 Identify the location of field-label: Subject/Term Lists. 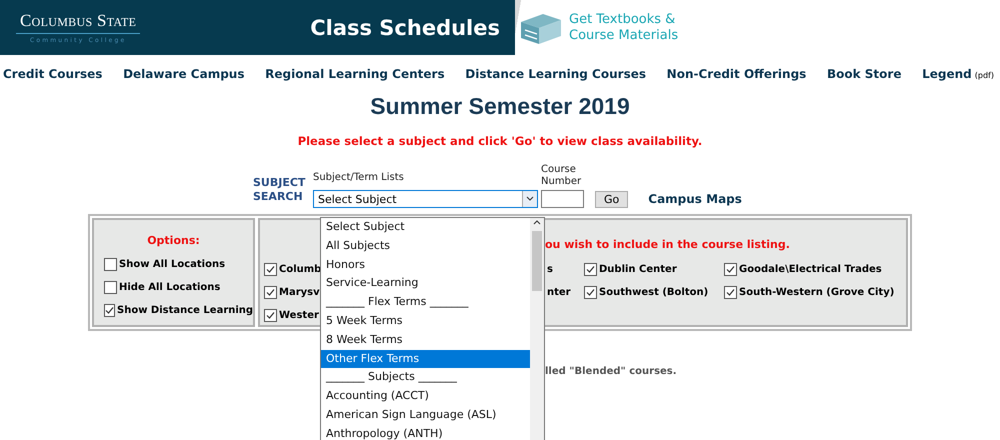
(359, 178).